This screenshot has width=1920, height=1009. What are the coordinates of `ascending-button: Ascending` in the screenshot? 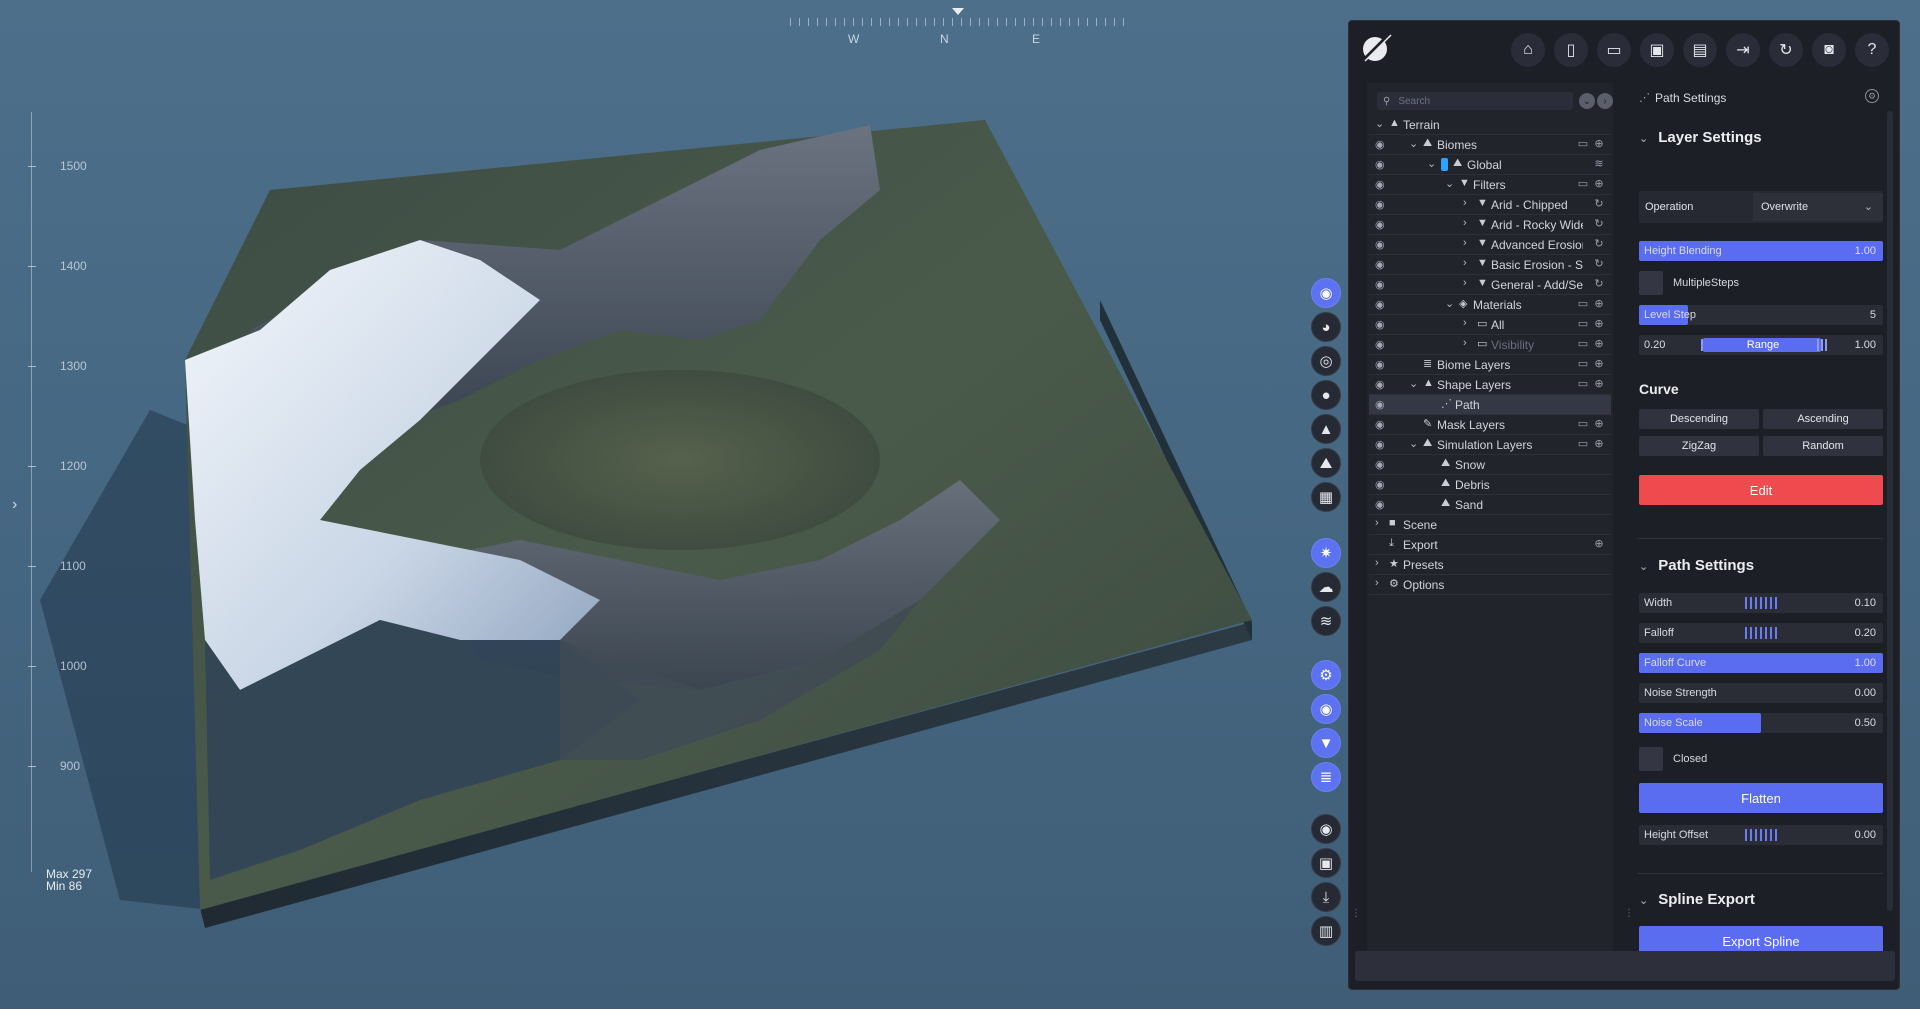 It's located at (1823, 419).